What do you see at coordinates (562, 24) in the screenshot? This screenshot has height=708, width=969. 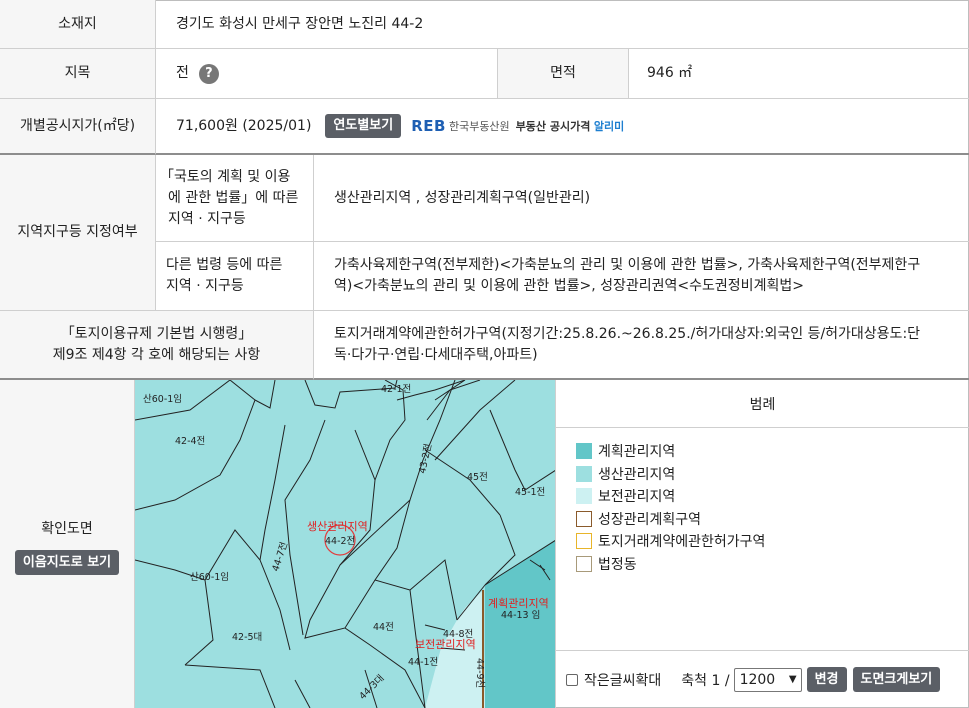 I see `location-value: 경기도 화성시 만세구 장안면 노진리 44-2` at bounding box center [562, 24].